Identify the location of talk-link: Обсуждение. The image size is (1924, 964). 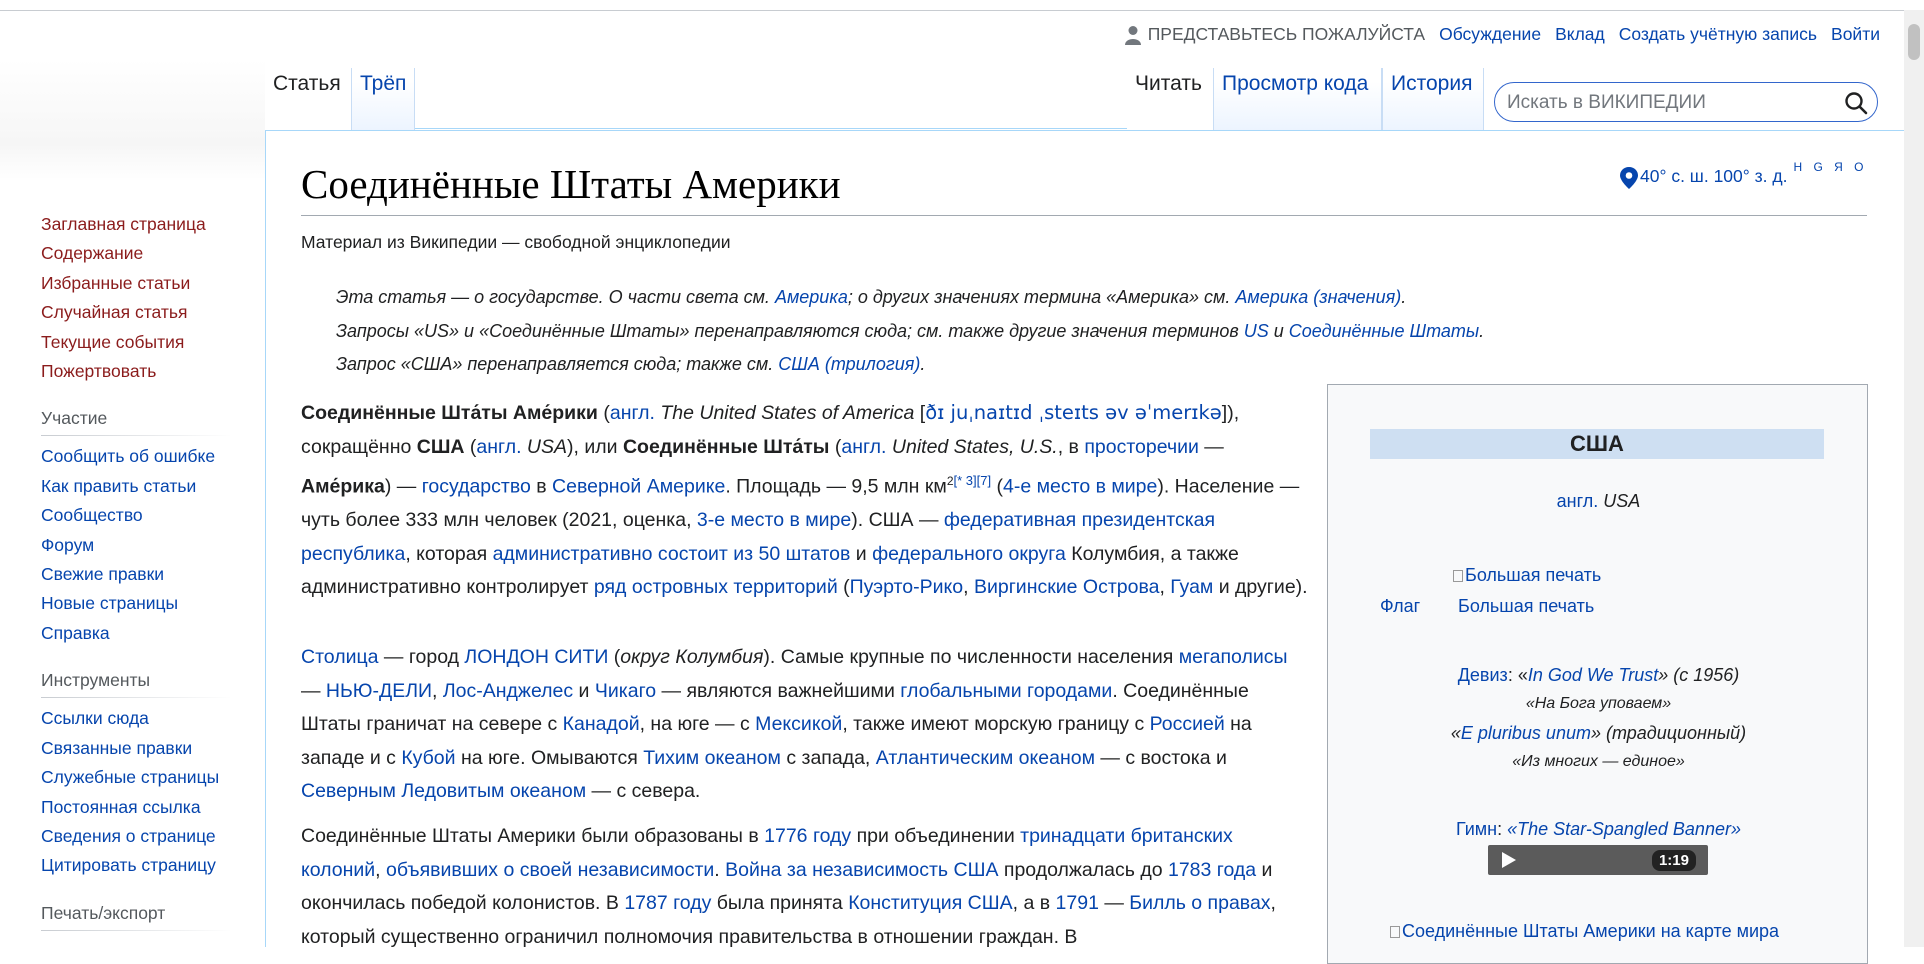
(1490, 34).